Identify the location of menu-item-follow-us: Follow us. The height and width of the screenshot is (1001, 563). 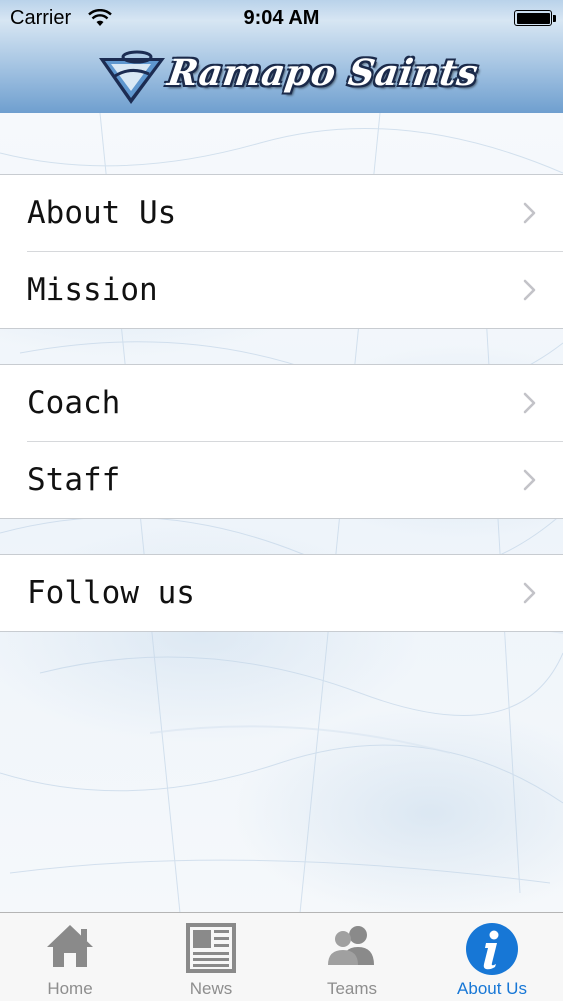
(281, 593).